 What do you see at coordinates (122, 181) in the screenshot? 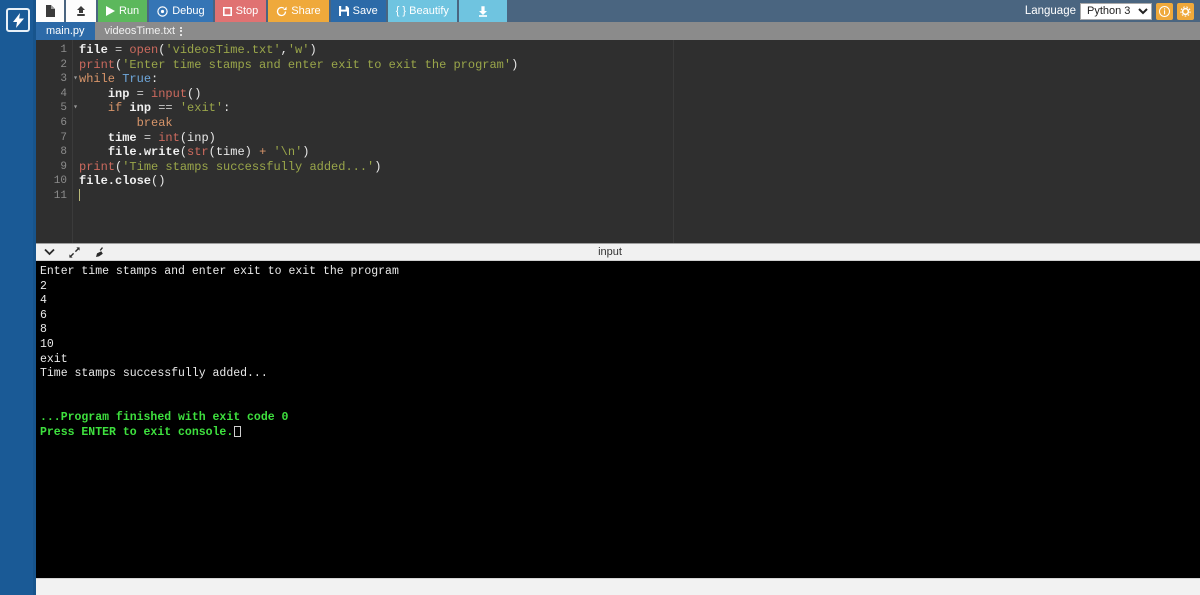
I see `code-line: file.close()` at bounding box center [122, 181].